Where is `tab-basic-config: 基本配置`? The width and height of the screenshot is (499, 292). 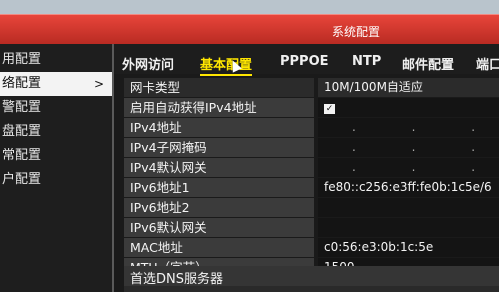
tab-basic-config: 基本配置 is located at coordinates (226, 65).